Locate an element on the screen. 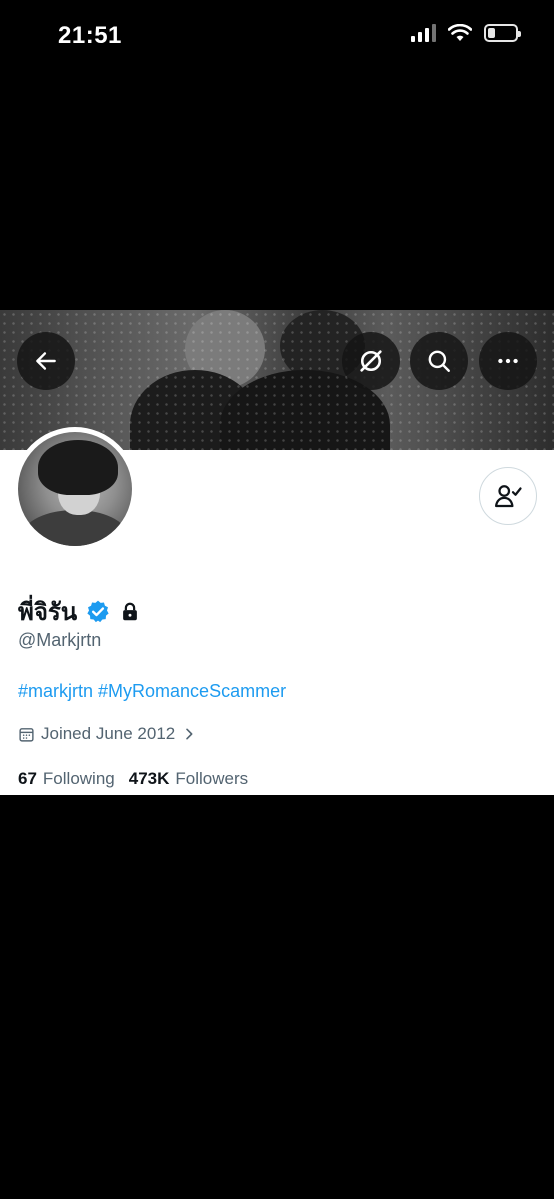 The image size is (554, 1199). arrow-left-icon is located at coordinates (46, 361).